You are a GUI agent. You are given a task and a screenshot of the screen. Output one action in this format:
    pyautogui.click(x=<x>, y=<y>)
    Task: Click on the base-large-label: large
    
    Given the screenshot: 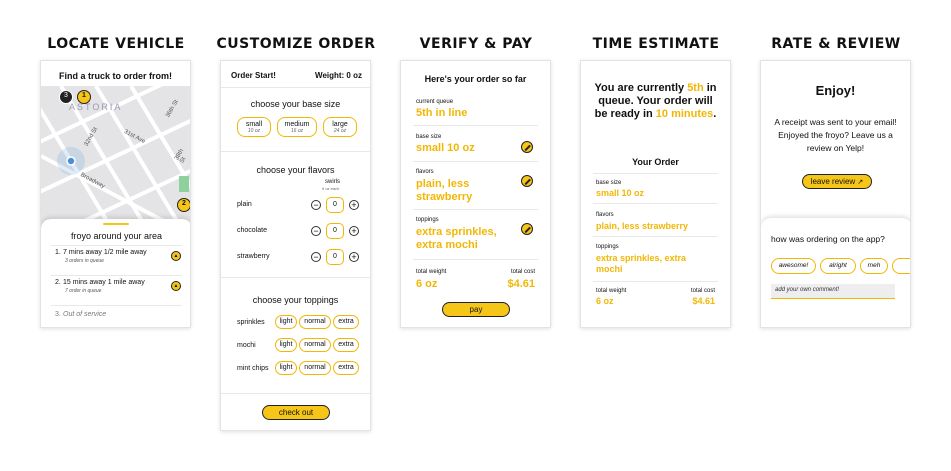 What is the action you would take?
    pyautogui.click(x=340, y=124)
    